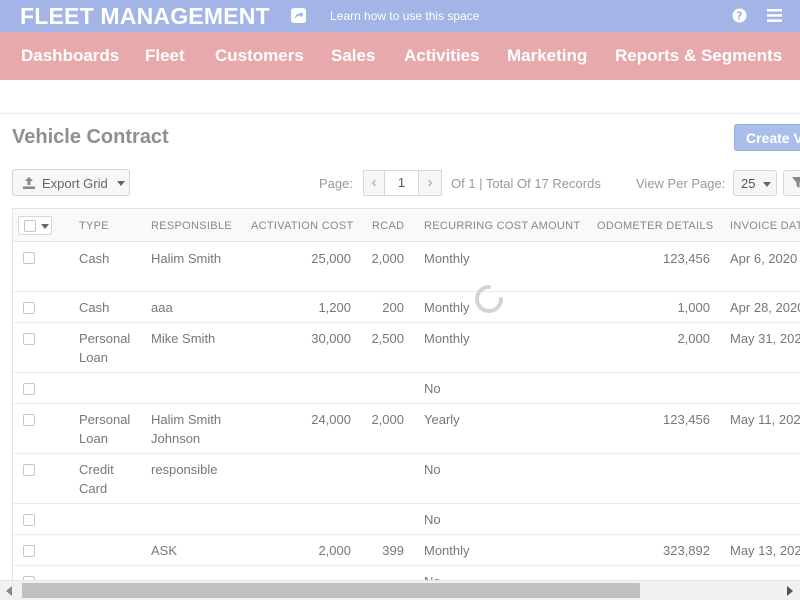 This screenshot has width=800, height=600. Describe the element at coordinates (298, 15) in the screenshot. I see `share-icon` at that location.